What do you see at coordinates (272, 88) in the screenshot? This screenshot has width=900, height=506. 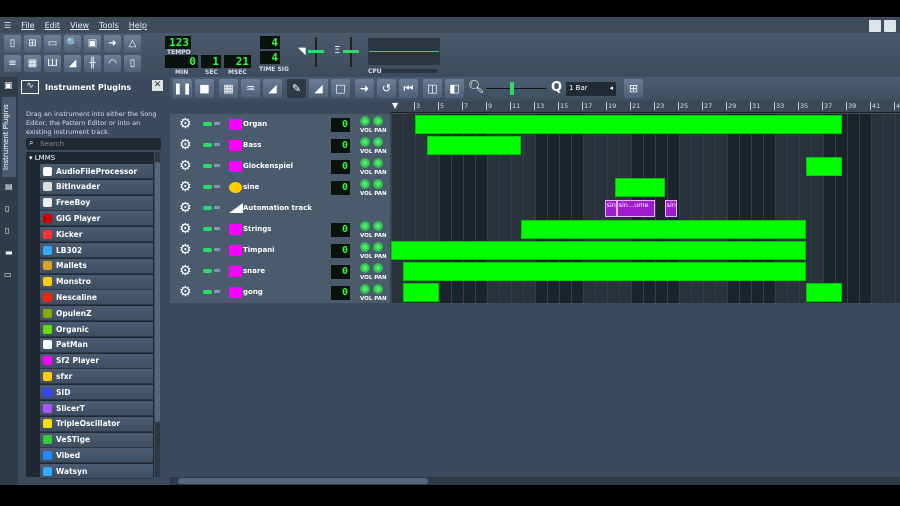 I see `add-automation-track-icon: ◢` at bounding box center [272, 88].